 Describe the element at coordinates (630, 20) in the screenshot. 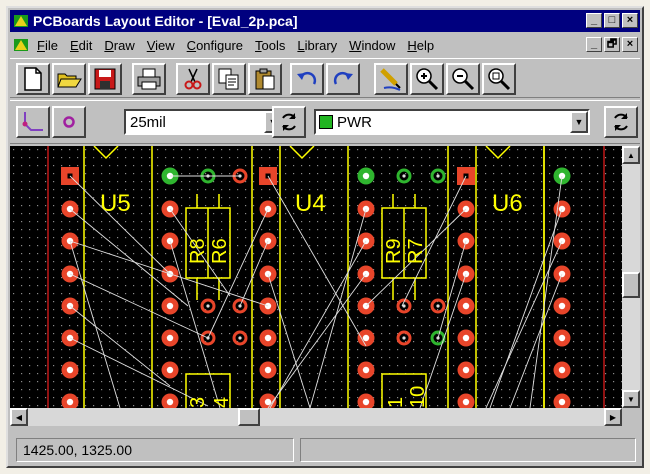

I see `close-button: ×` at that location.